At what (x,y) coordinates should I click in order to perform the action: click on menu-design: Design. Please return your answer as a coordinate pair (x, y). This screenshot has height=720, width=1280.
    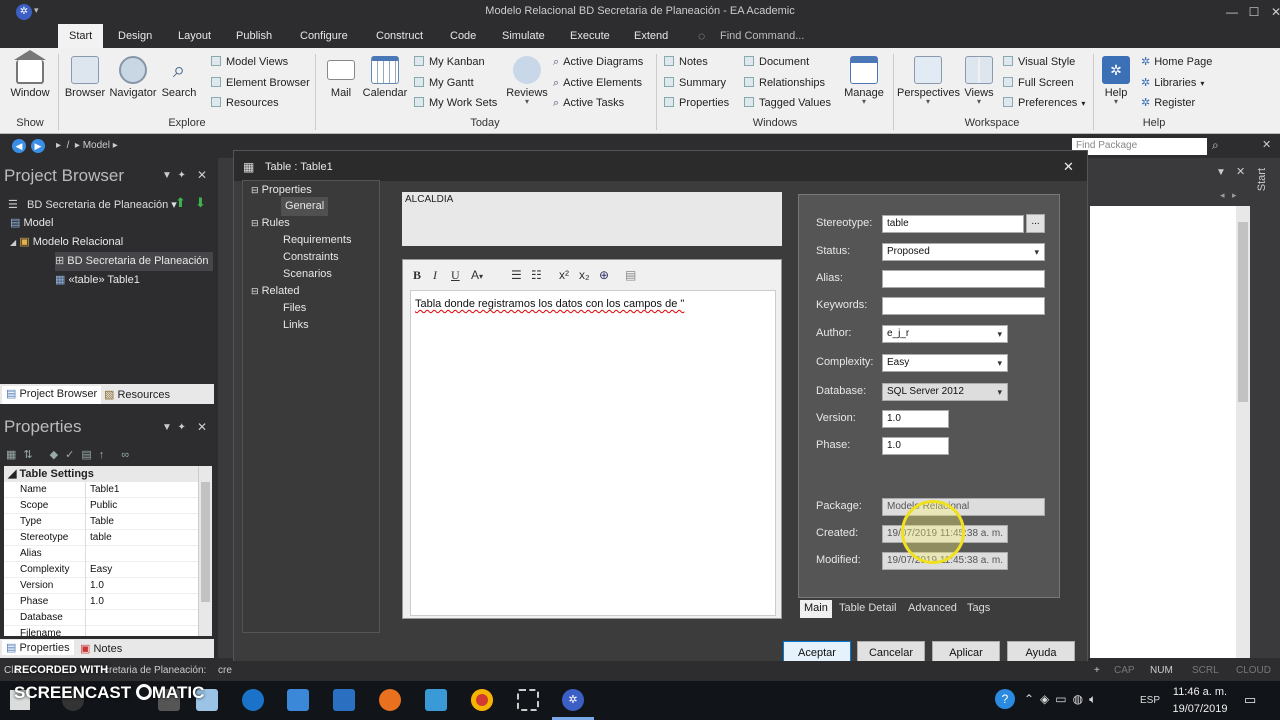
    Looking at the image, I should click on (135, 36).